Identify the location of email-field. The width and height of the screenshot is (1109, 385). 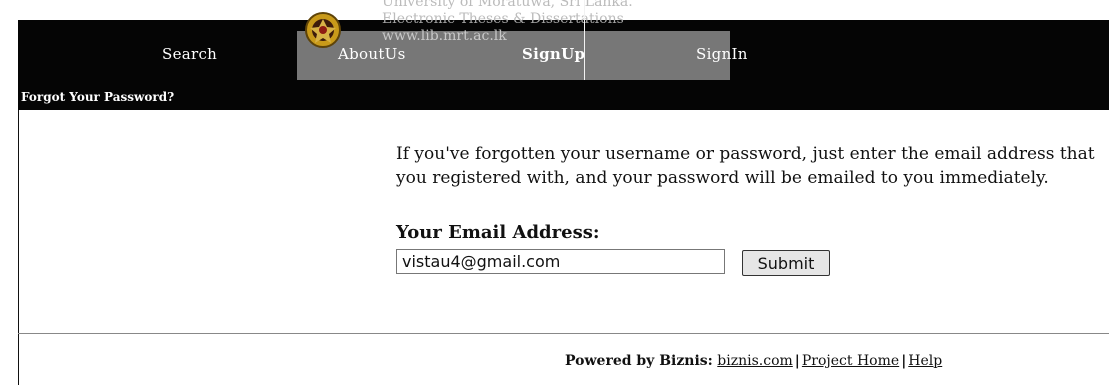
(560, 261).